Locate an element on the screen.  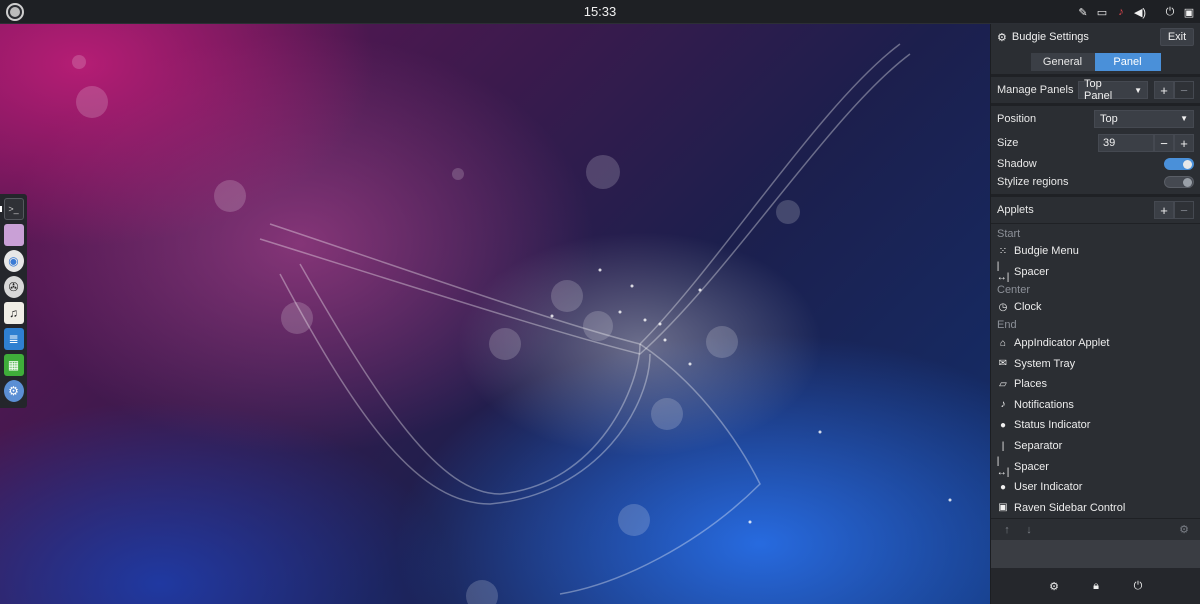
calc-icon: ▦ is located at coordinates (13, 365).